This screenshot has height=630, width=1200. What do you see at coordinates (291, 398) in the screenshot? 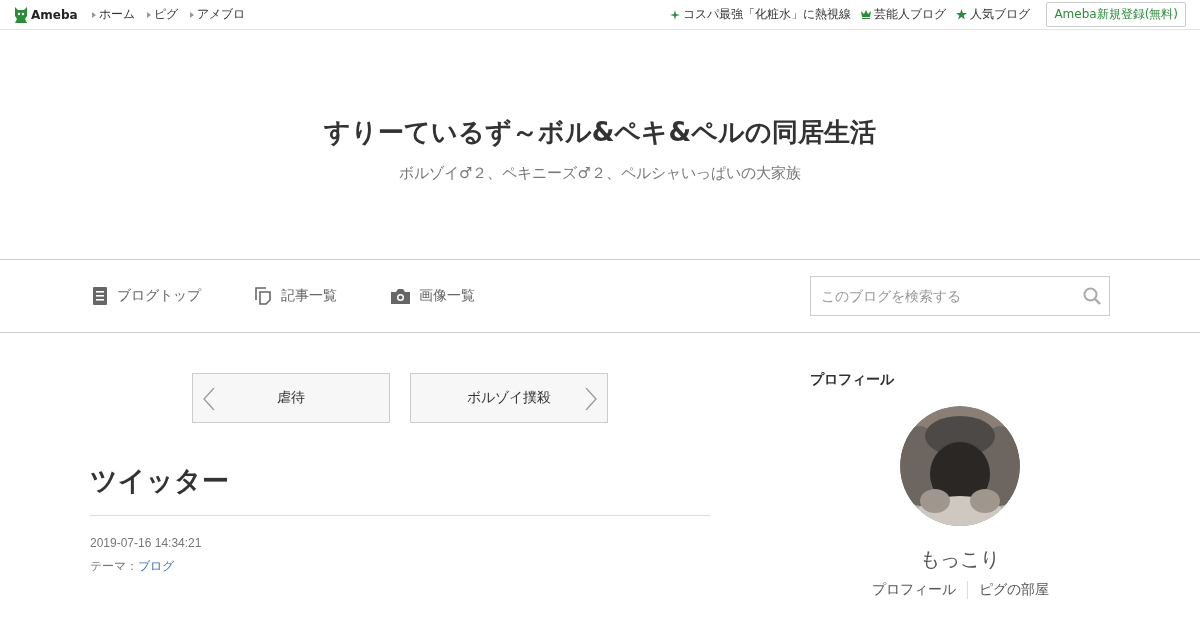
I see `previous-article-button: 虐待` at bounding box center [291, 398].